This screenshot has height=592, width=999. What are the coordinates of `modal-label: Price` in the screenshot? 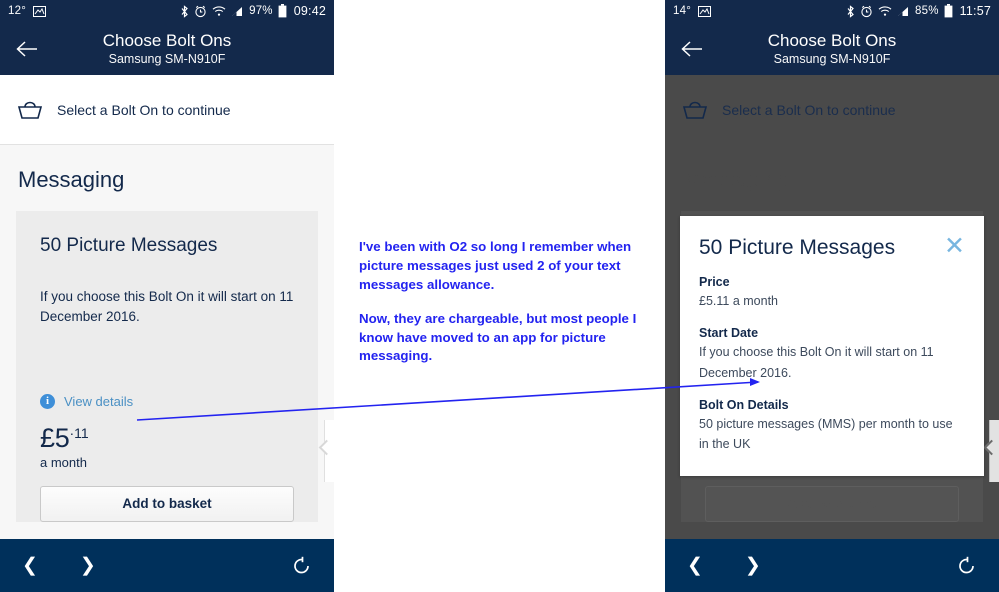 It's located at (714, 282).